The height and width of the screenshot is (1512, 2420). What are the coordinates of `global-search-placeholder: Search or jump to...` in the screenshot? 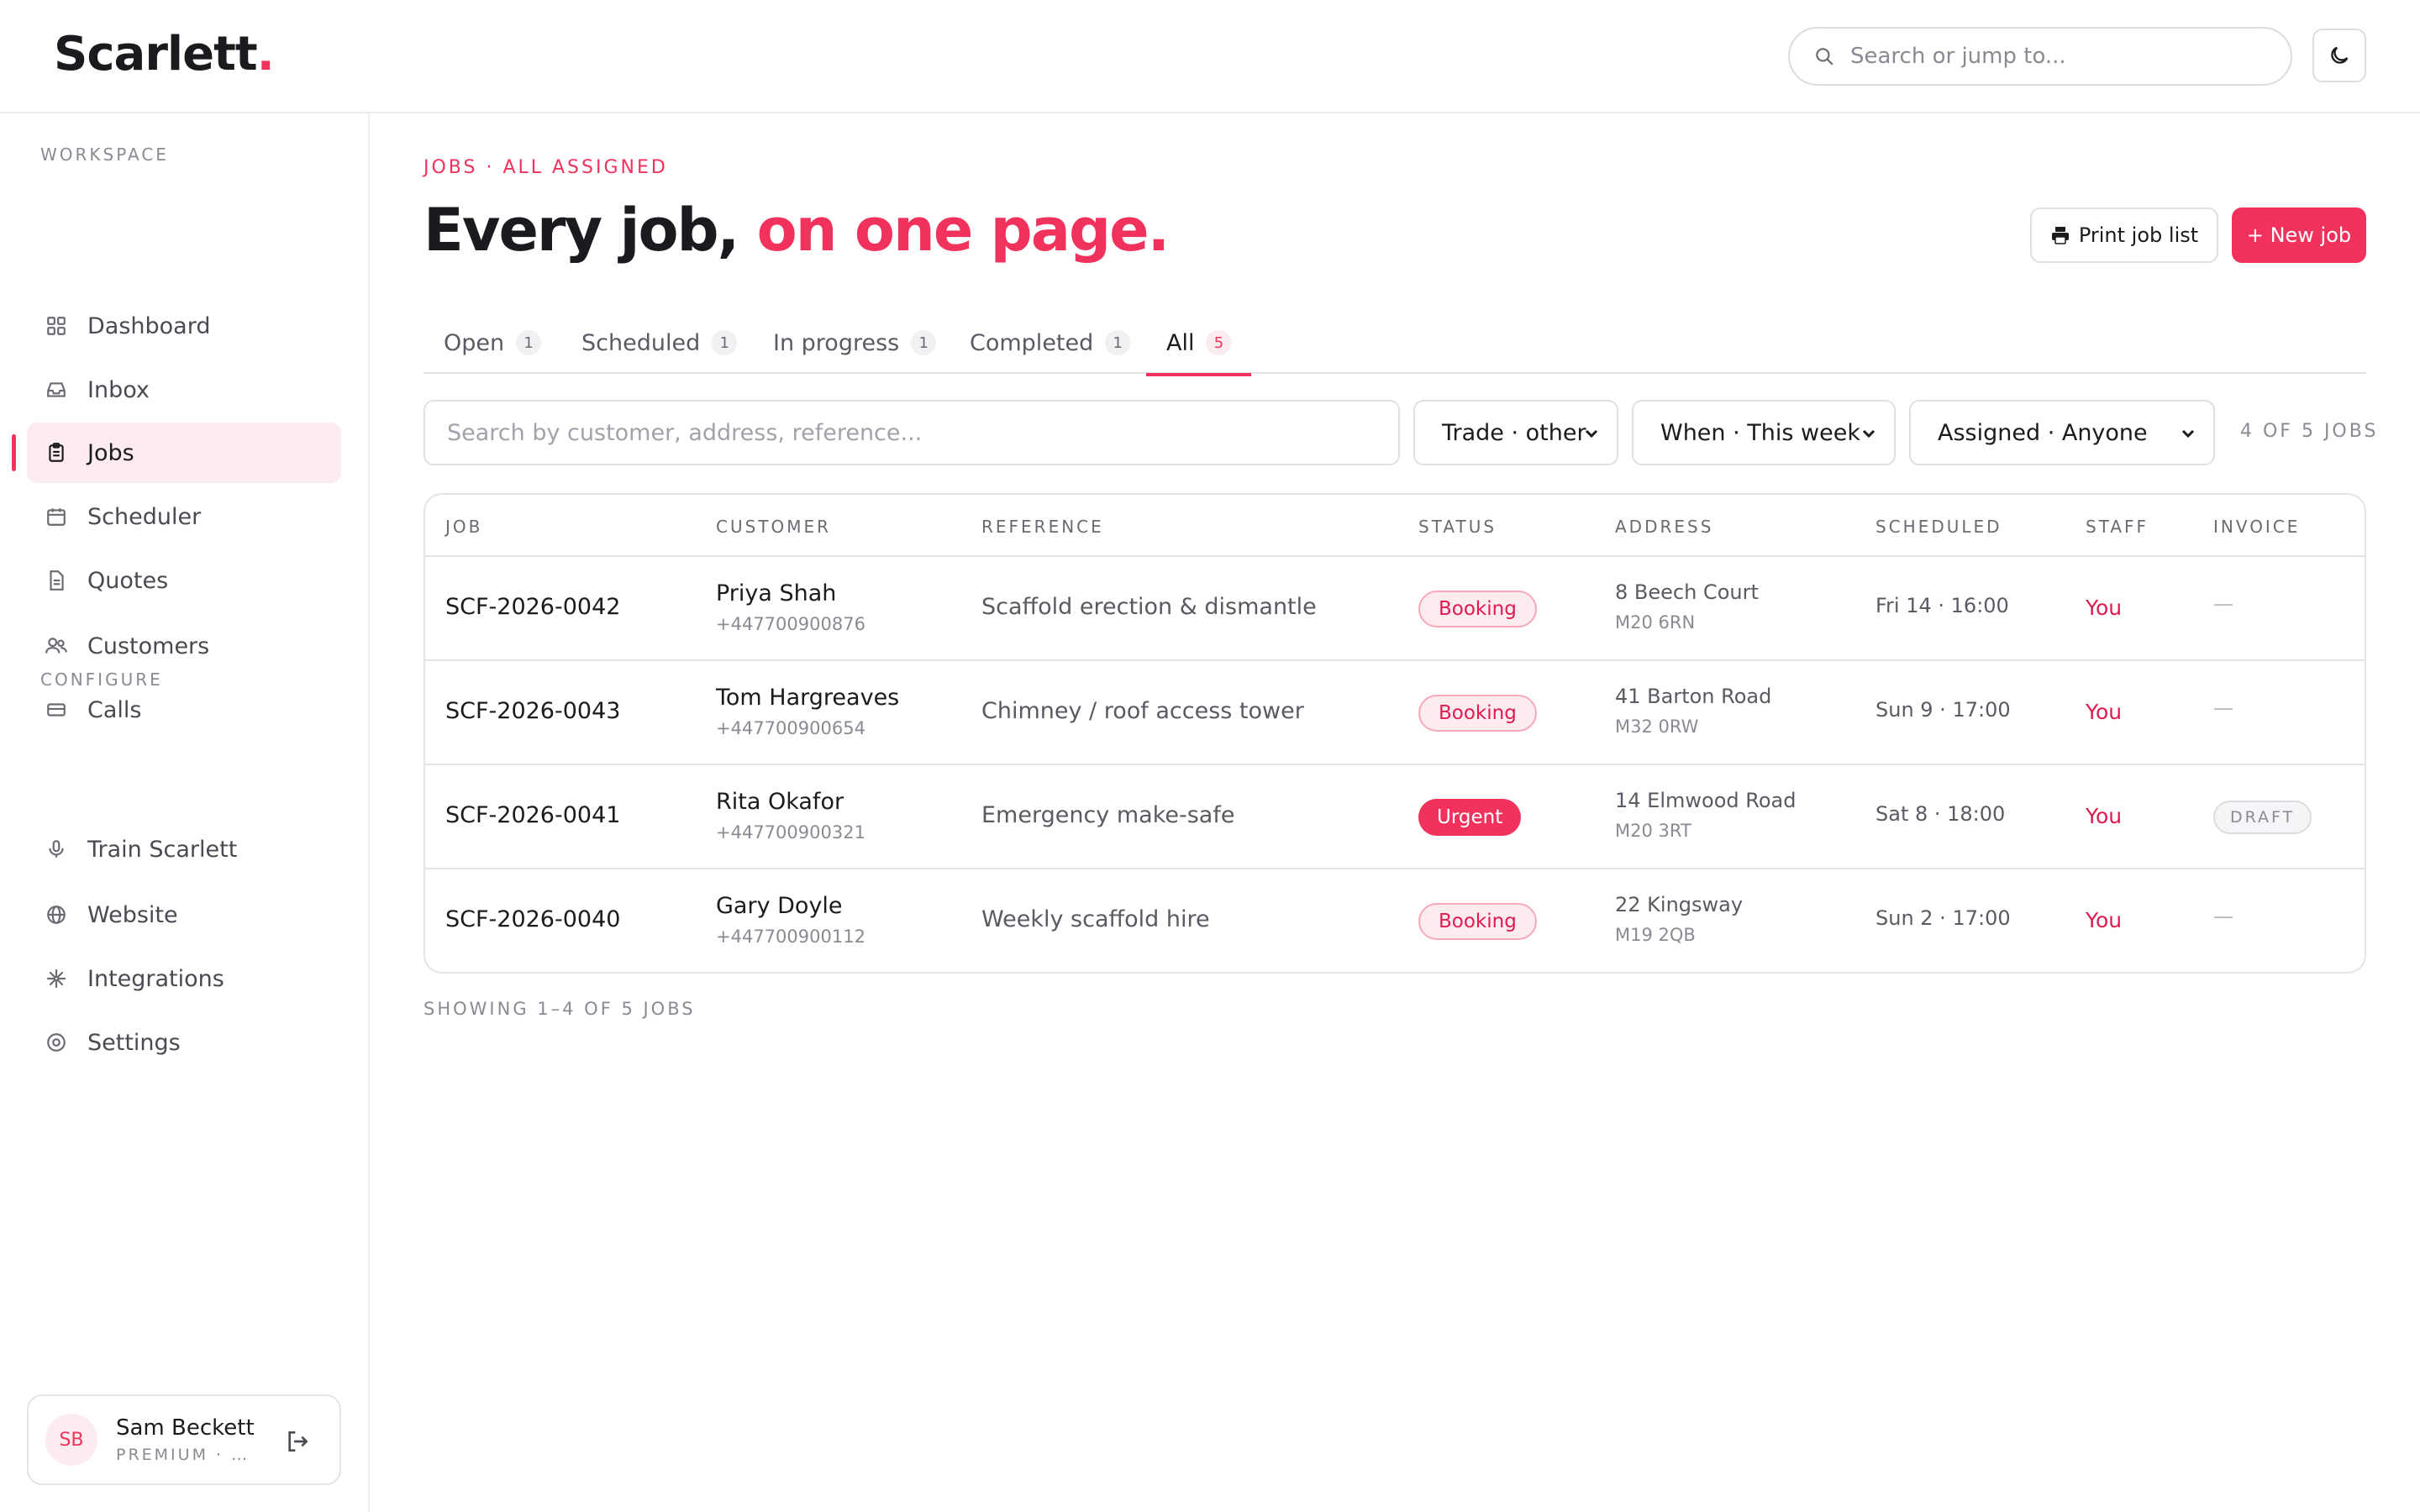 It's located at (1958, 56).